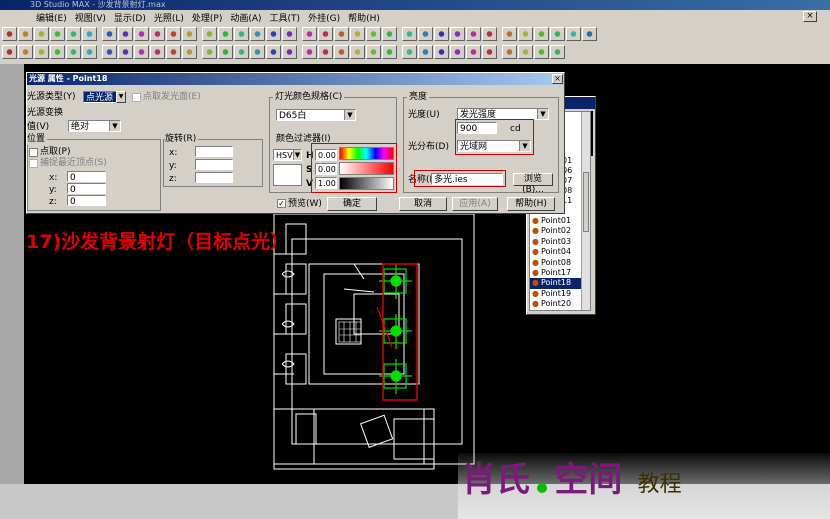 Image resolution: width=830 pixels, height=519 pixels. Describe the element at coordinates (423, 204) in the screenshot. I see `cancel-button: 取消` at that location.